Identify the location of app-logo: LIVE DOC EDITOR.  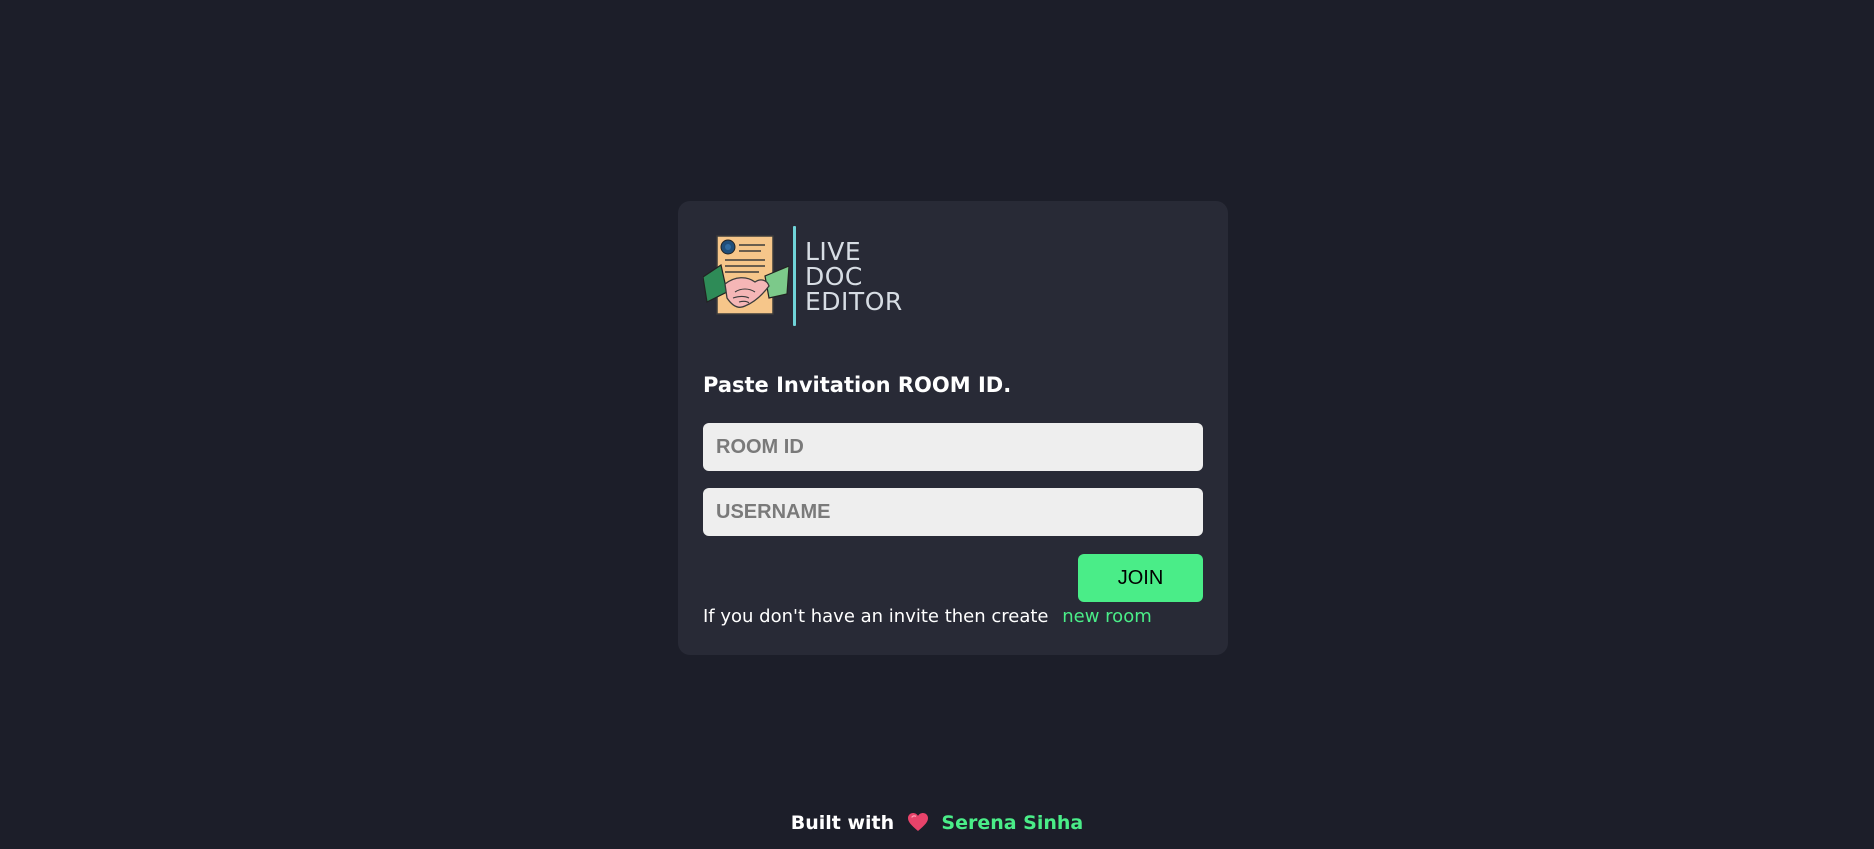
(952, 276).